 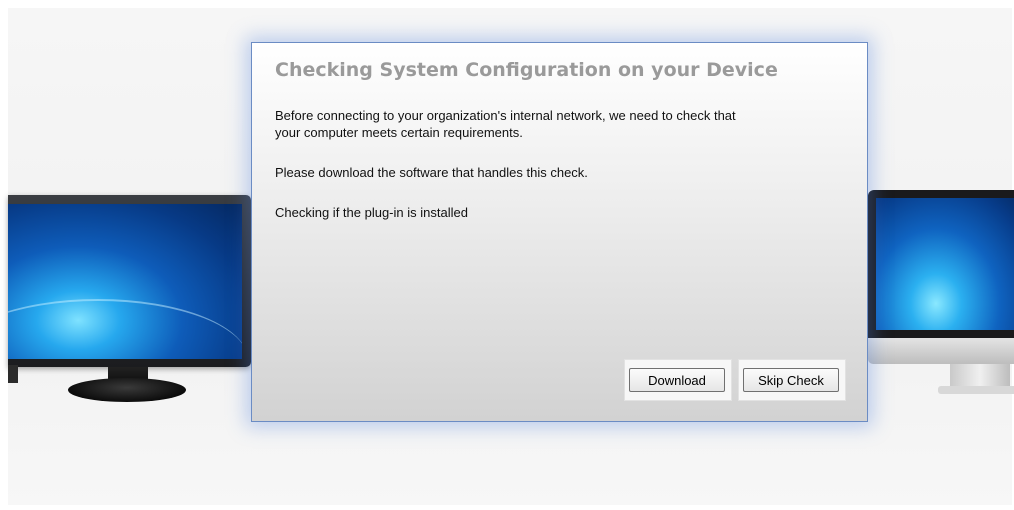 What do you see at coordinates (13, 374) in the screenshot?
I see `monitor-side` at bounding box center [13, 374].